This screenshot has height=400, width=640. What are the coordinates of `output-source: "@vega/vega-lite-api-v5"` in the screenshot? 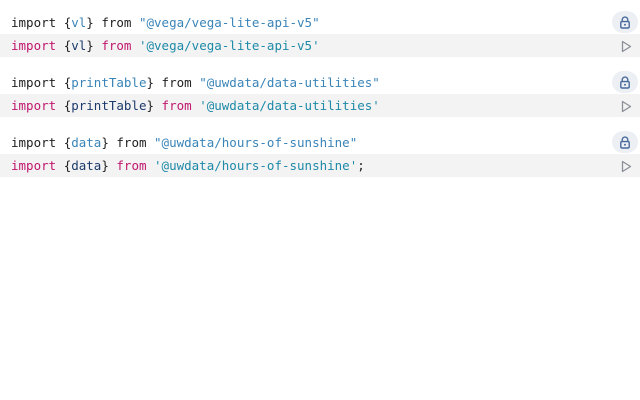 It's located at (229, 22).